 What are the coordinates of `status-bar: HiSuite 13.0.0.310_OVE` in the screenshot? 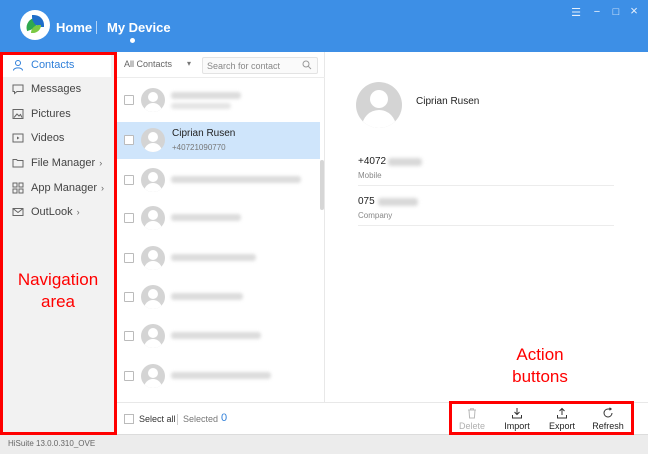 It's located at (324, 444).